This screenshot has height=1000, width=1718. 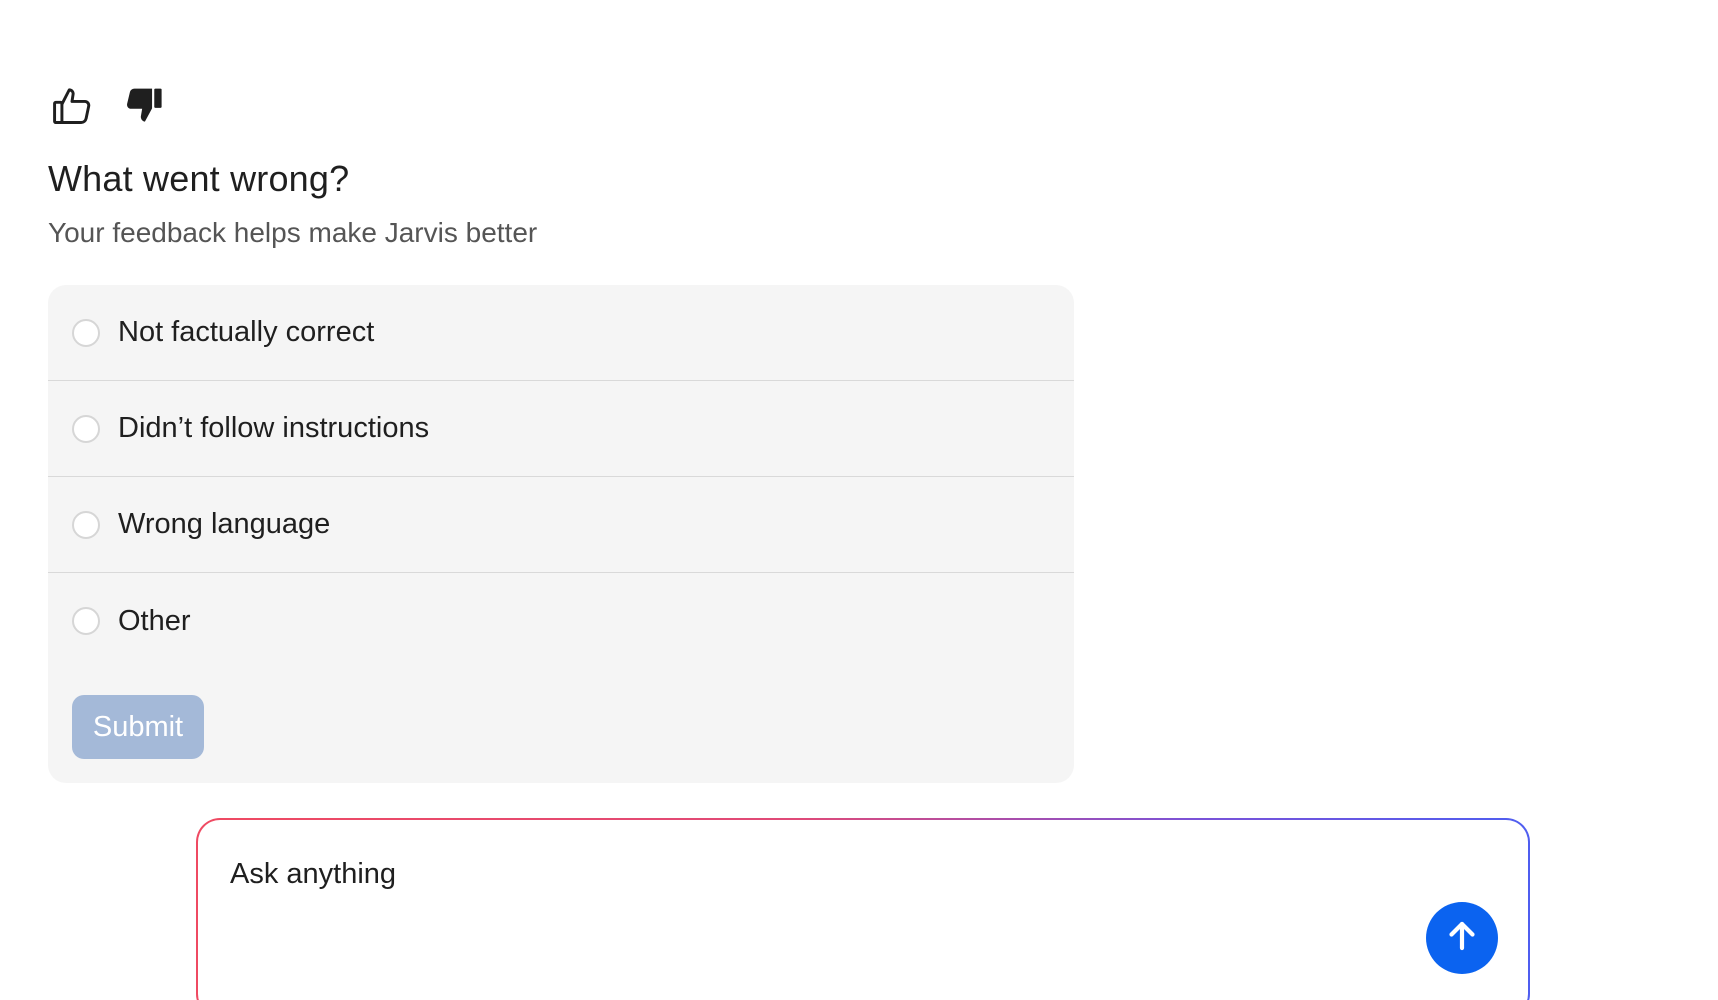 I want to click on feedback-subtitle: Your feedback helps make Jarvis better, so click(x=293, y=232).